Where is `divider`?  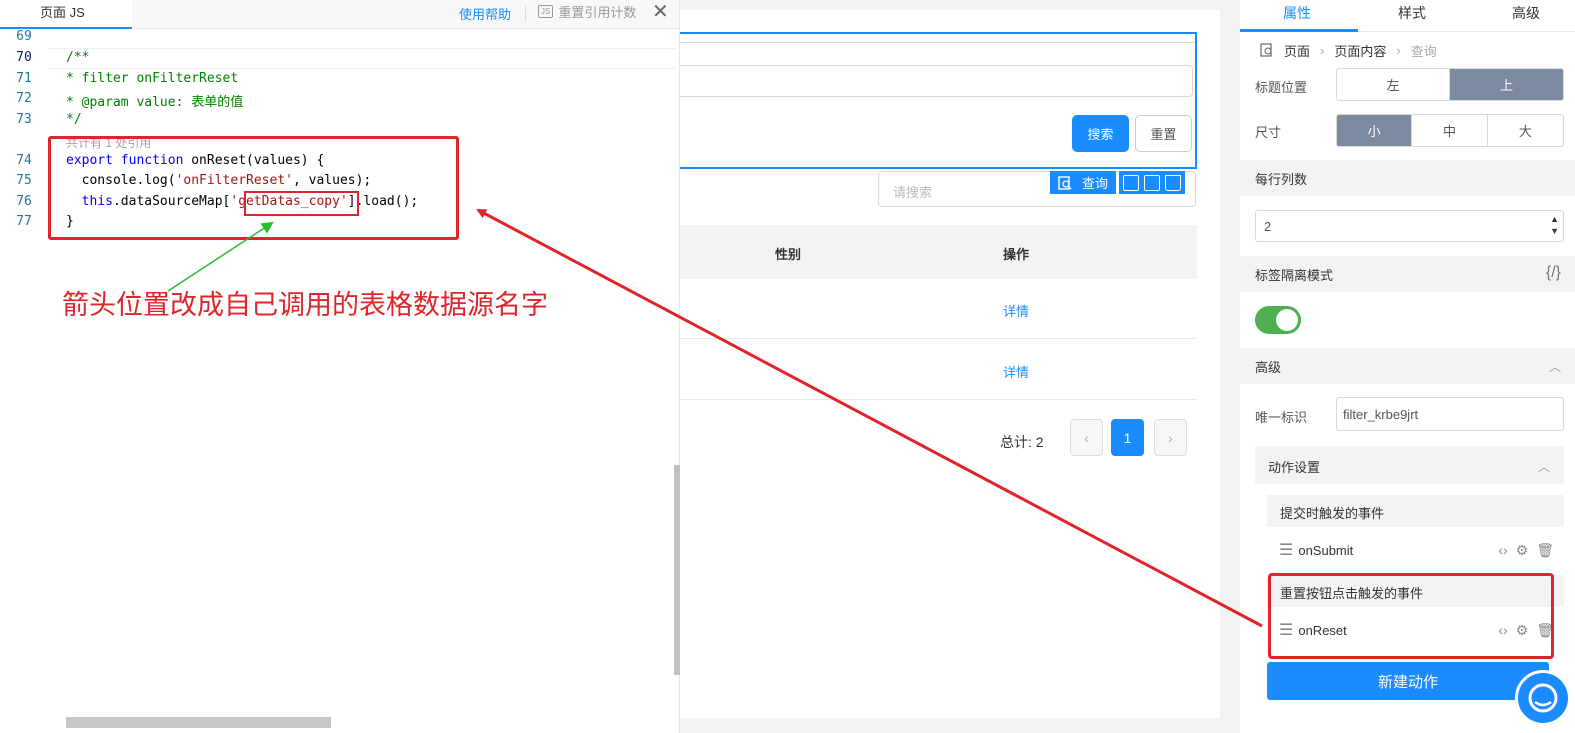
divider is located at coordinates (525, 14).